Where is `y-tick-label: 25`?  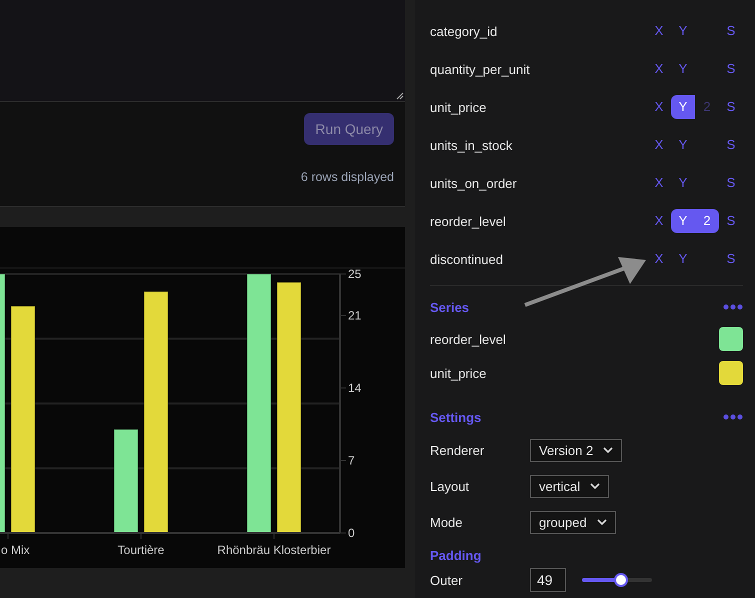
y-tick-label: 25 is located at coordinates (355, 274).